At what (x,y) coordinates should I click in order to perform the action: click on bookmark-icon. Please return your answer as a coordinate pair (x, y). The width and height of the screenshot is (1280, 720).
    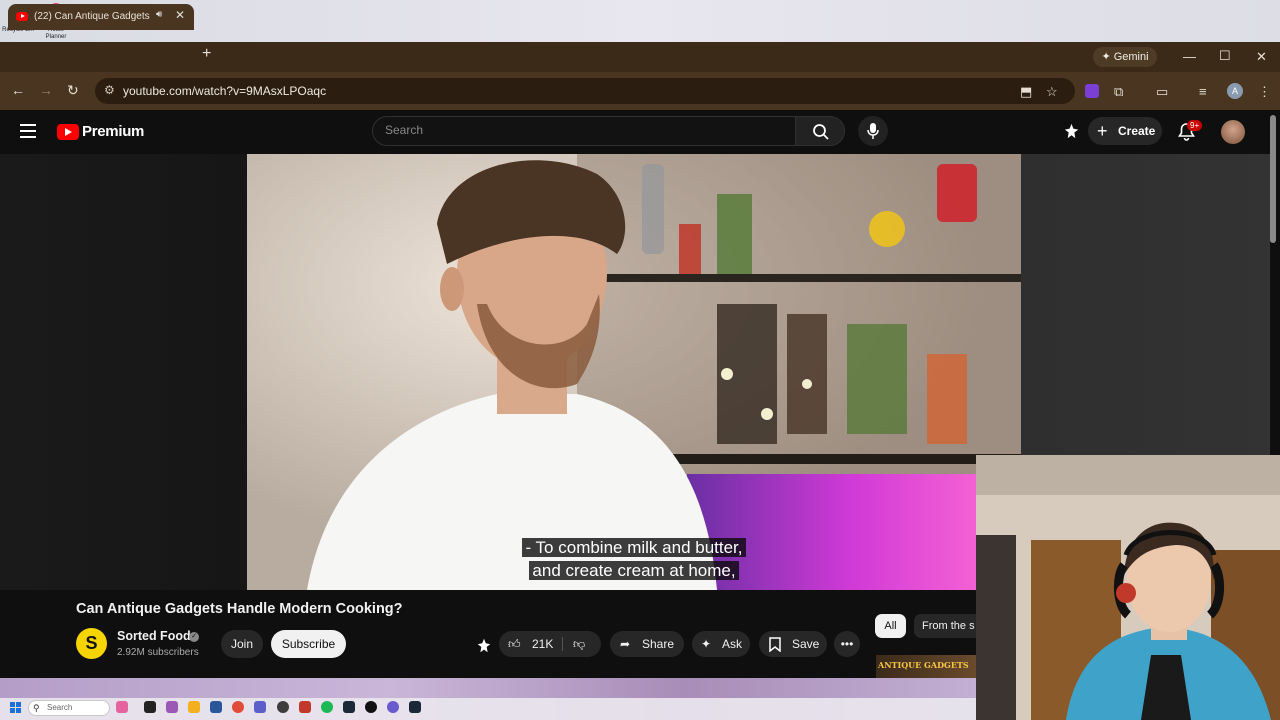
    Looking at the image, I should click on (775, 644).